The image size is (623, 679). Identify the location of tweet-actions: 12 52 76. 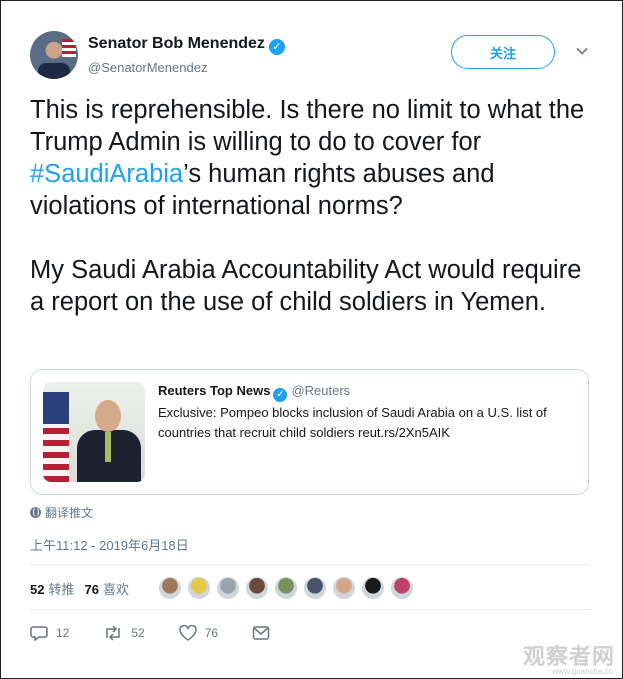
(171, 633).